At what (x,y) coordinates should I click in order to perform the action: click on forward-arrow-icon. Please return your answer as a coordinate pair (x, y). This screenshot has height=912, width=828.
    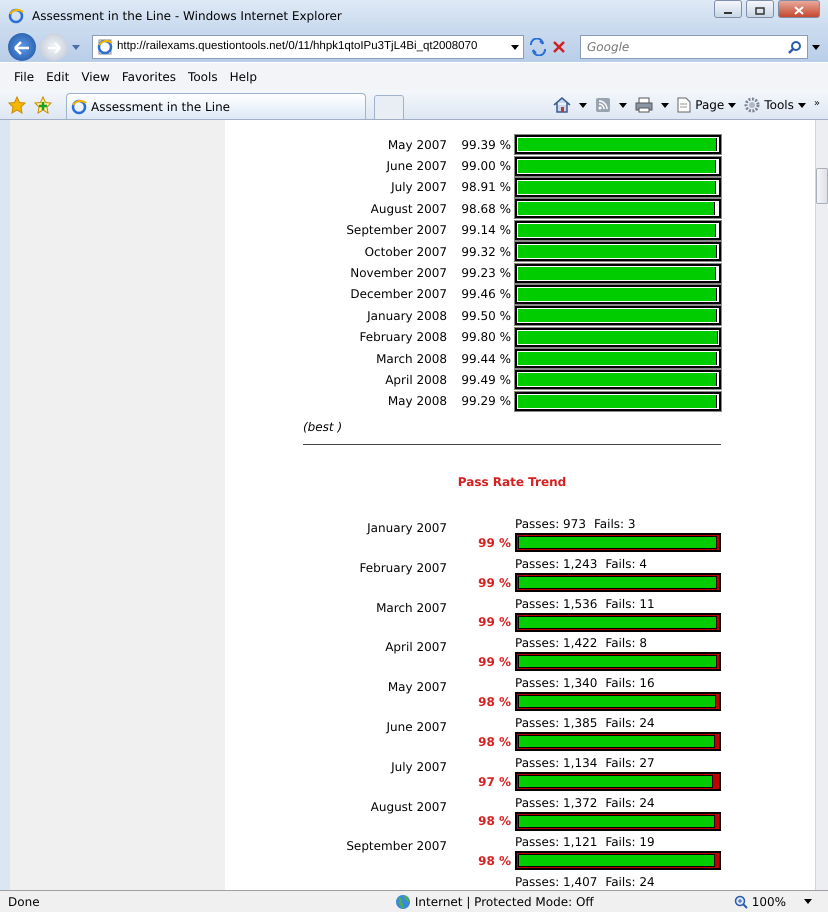
    Looking at the image, I should click on (54, 48).